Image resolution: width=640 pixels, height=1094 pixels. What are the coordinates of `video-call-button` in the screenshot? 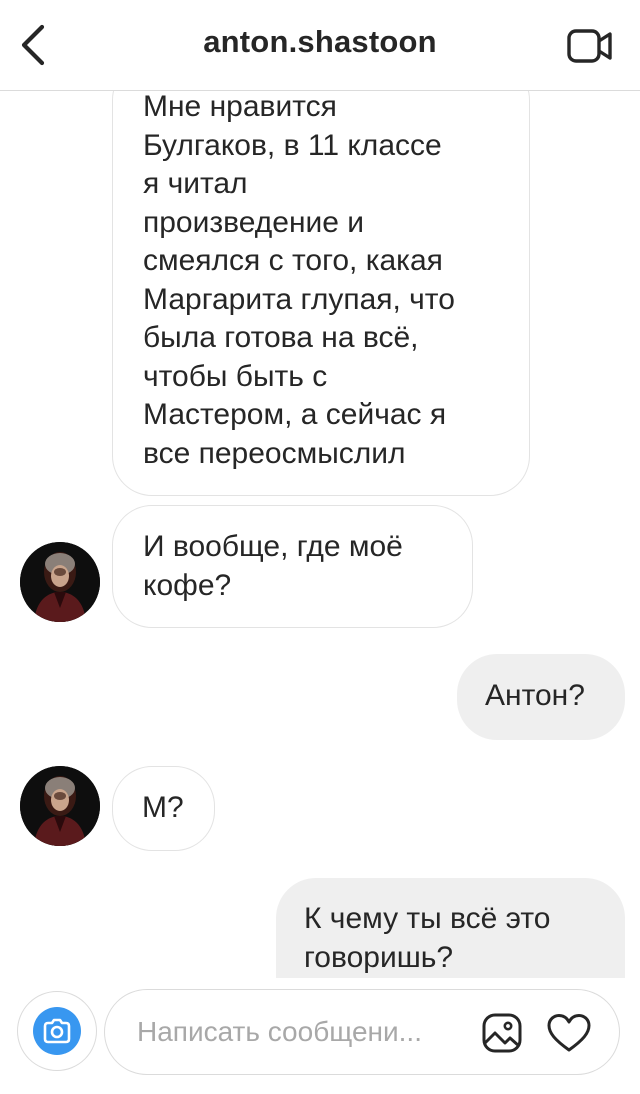 It's located at (590, 46).